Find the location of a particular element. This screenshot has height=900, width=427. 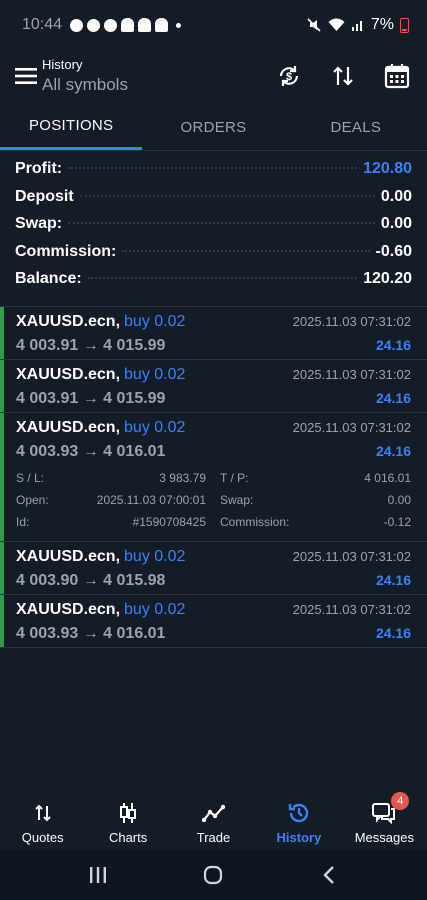

tab-orders: ORDERS is located at coordinates (213, 127).